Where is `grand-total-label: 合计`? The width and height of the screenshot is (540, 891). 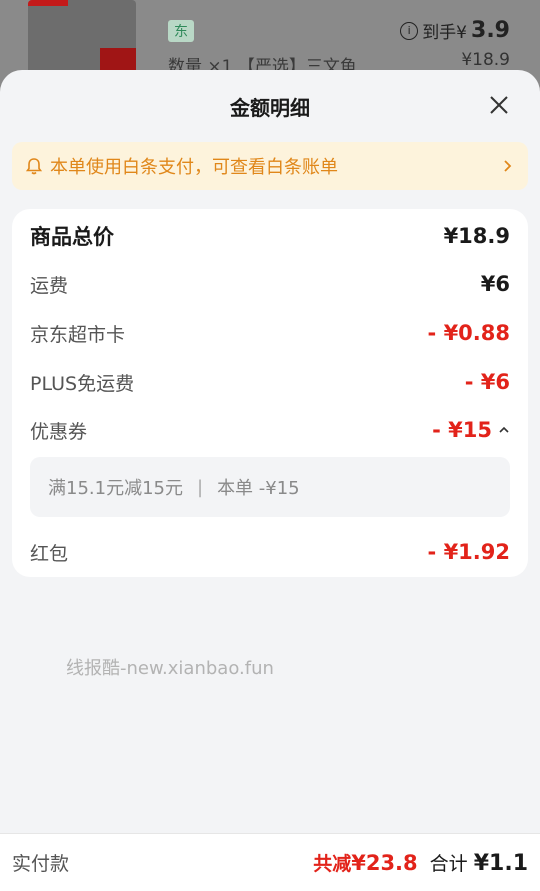 grand-total-label: 合计 is located at coordinates (448, 864).